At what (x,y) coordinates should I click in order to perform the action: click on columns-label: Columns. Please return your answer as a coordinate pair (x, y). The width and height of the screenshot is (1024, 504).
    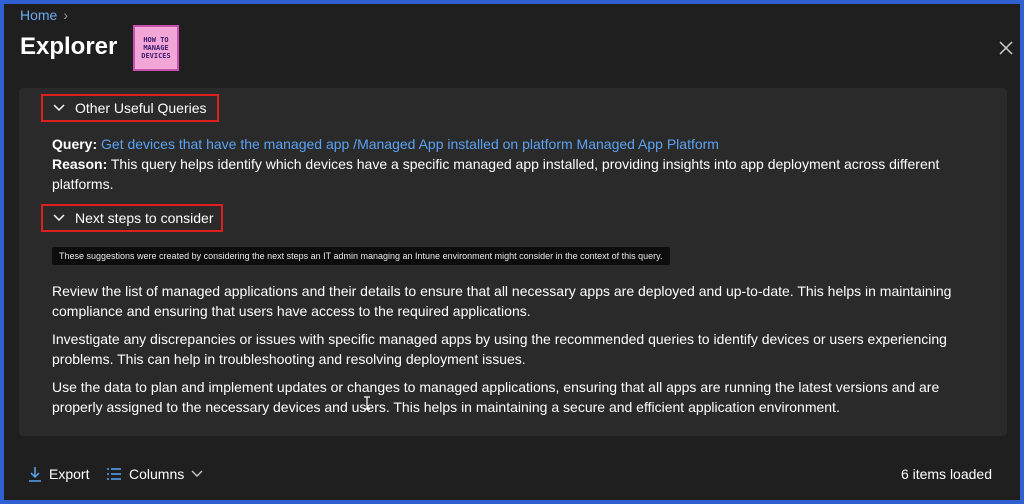
    Looking at the image, I should click on (157, 474).